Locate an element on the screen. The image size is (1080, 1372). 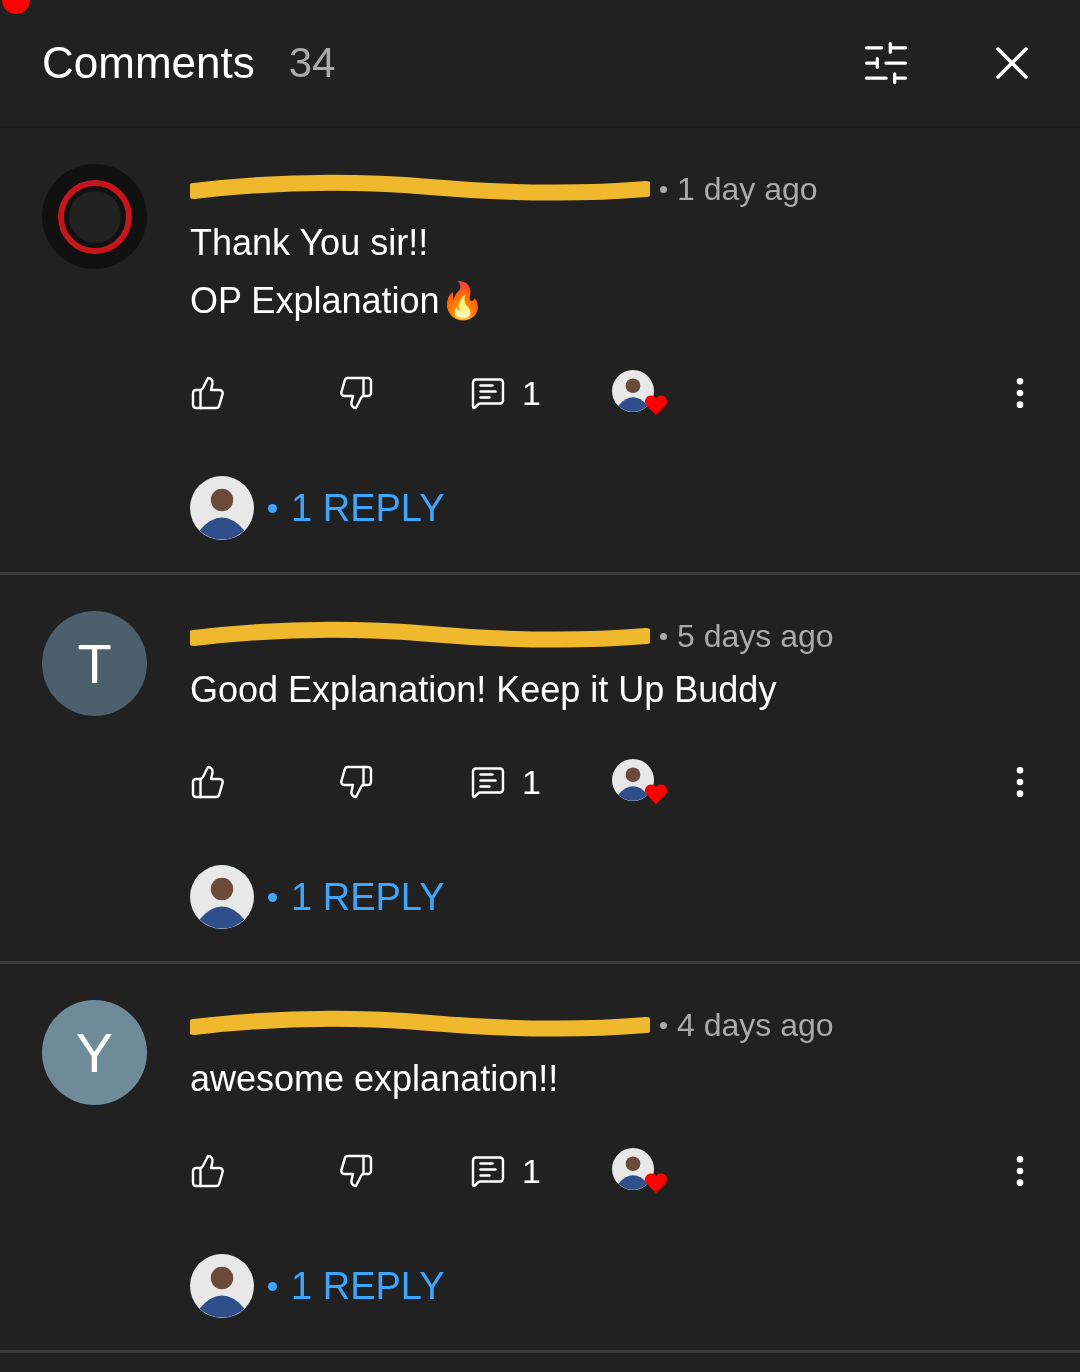
comment-time: 5 days ago is located at coordinates (755, 636).